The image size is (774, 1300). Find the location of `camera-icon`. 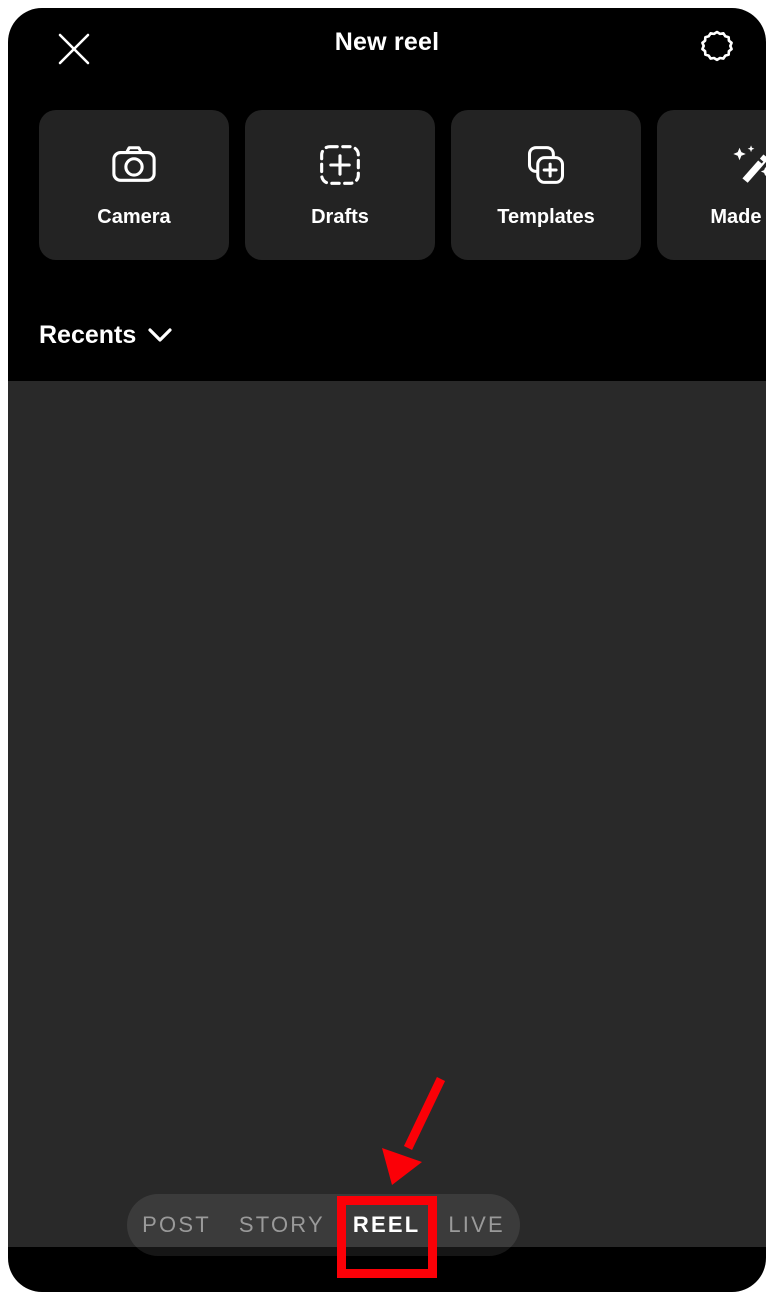

camera-icon is located at coordinates (134, 165).